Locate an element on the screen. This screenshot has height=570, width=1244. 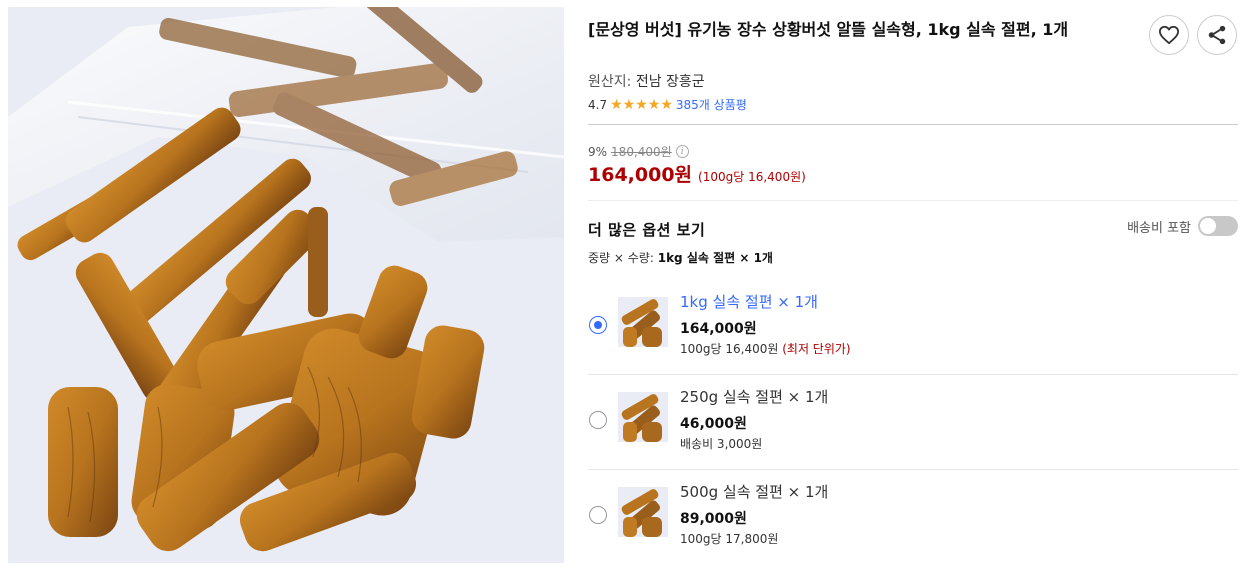
option-summary: 중량 × 수량: 1kg 실속 절편 × 1개 is located at coordinates (680, 257).